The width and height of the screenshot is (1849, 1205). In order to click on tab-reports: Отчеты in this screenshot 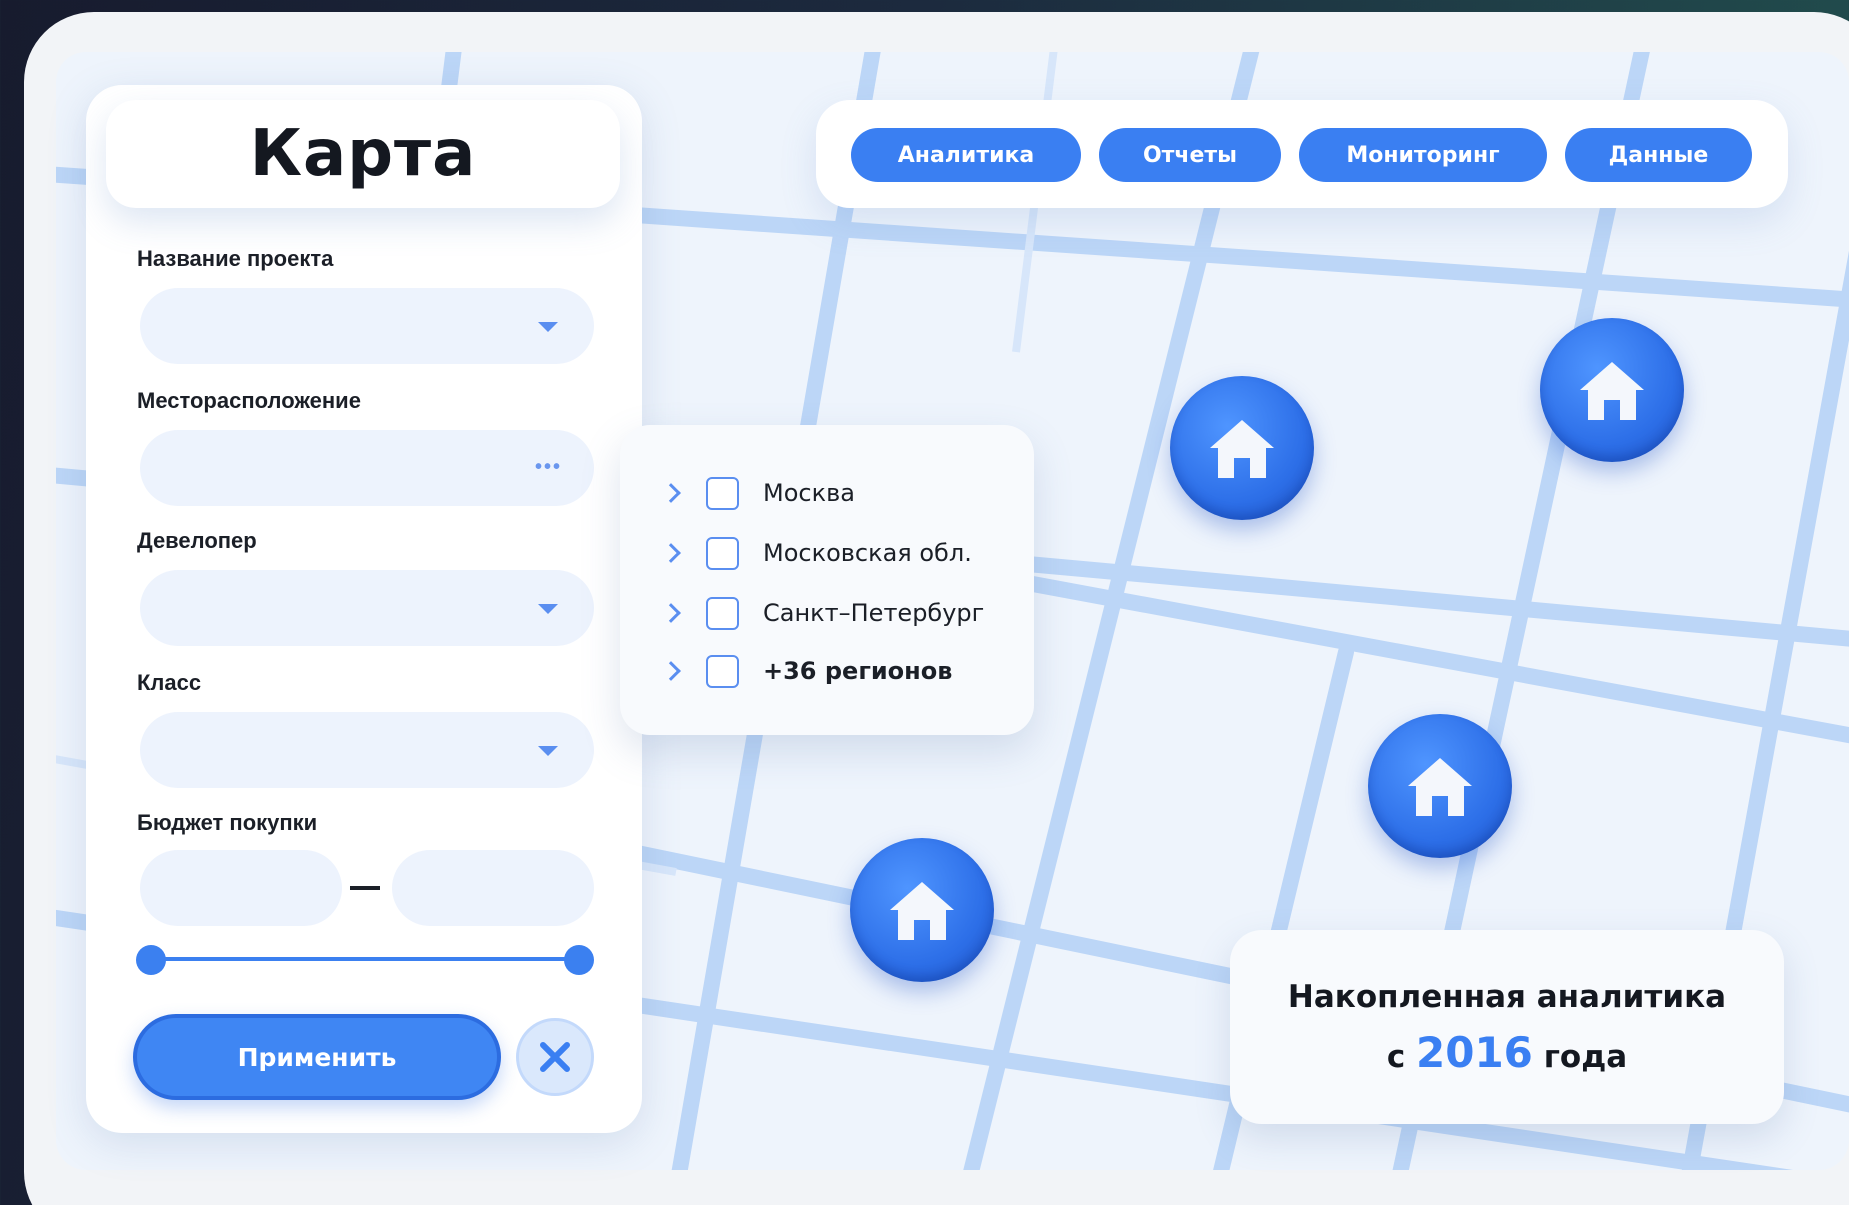, I will do `click(1190, 155)`.